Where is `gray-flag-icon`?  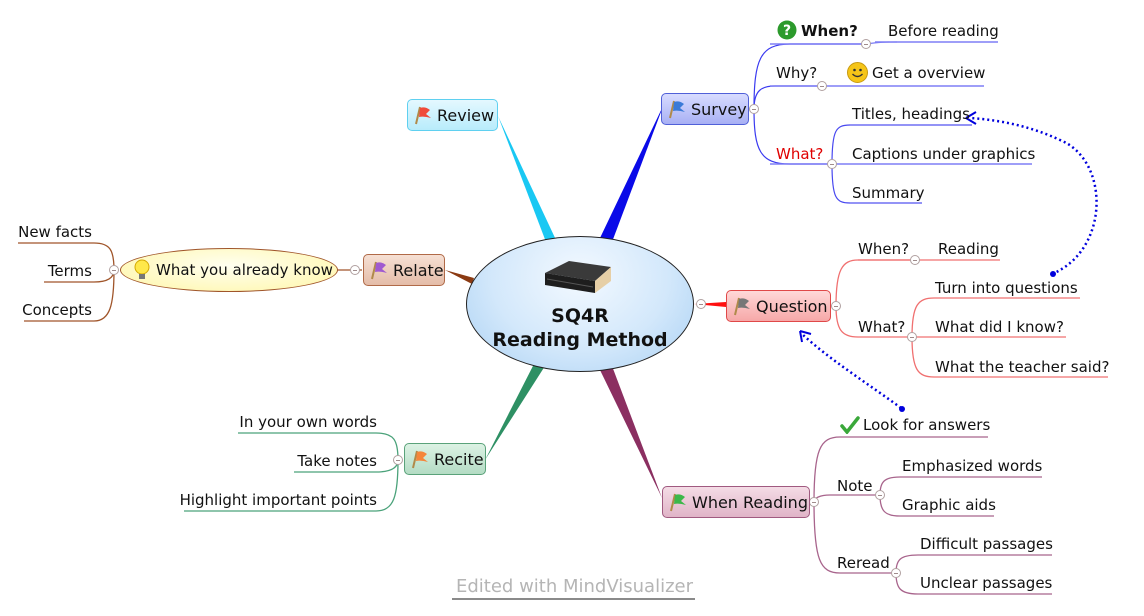 gray-flag-icon is located at coordinates (742, 306).